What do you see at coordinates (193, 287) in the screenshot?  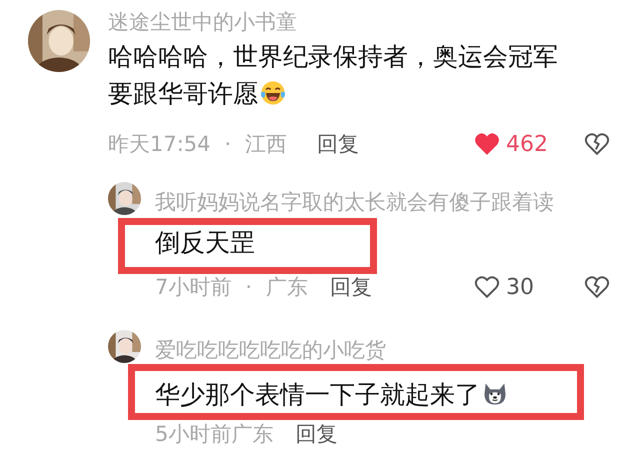 I see `comment-time: 7小时前` at bounding box center [193, 287].